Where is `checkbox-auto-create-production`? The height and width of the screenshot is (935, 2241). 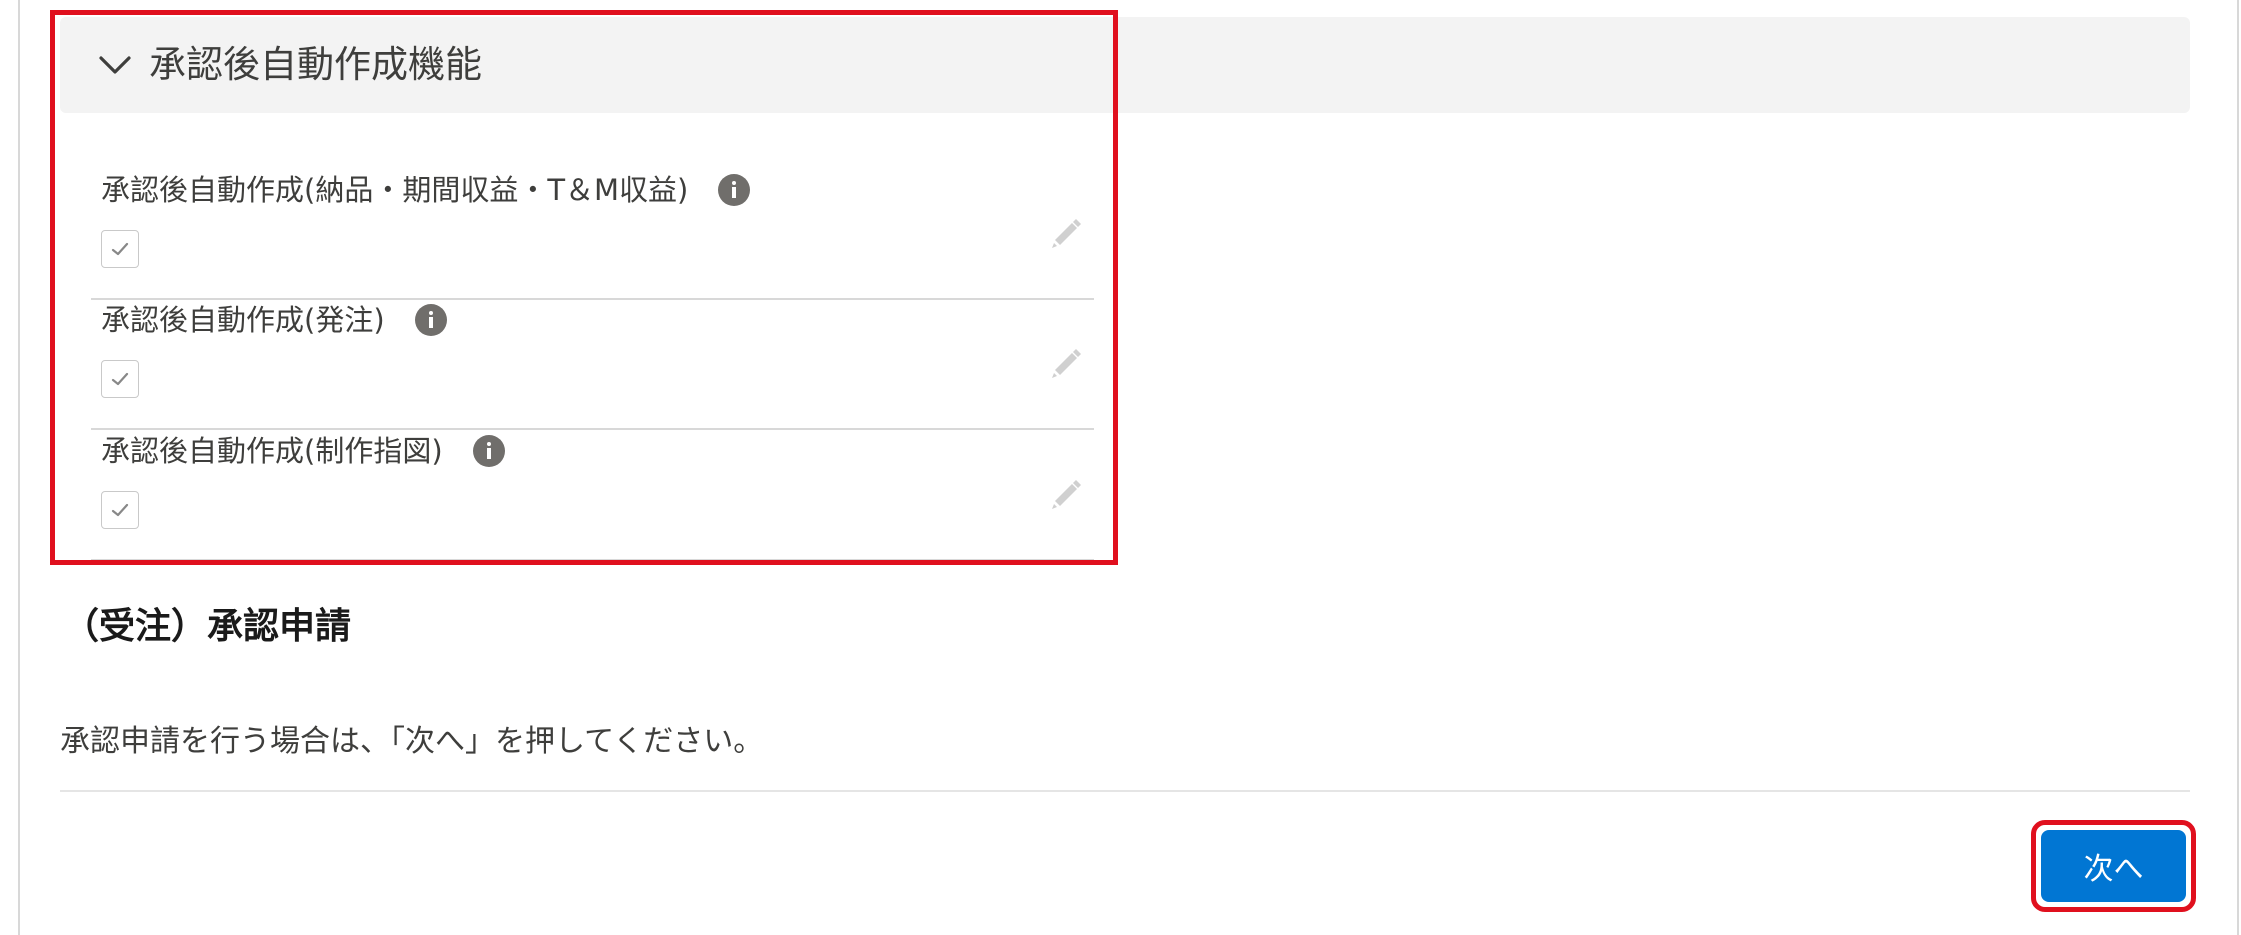 checkbox-auto-create-production is located at coordinates (120, 510).